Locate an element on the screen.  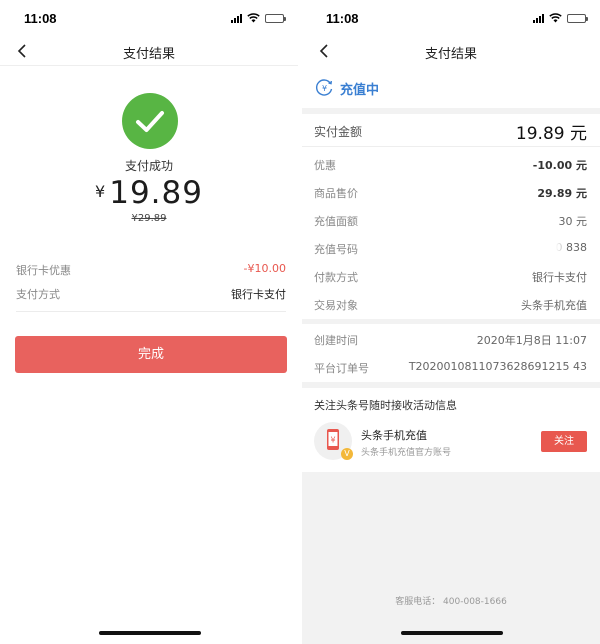
paid-amount-value: 19.89 元 is located at coordinates (551, 134).